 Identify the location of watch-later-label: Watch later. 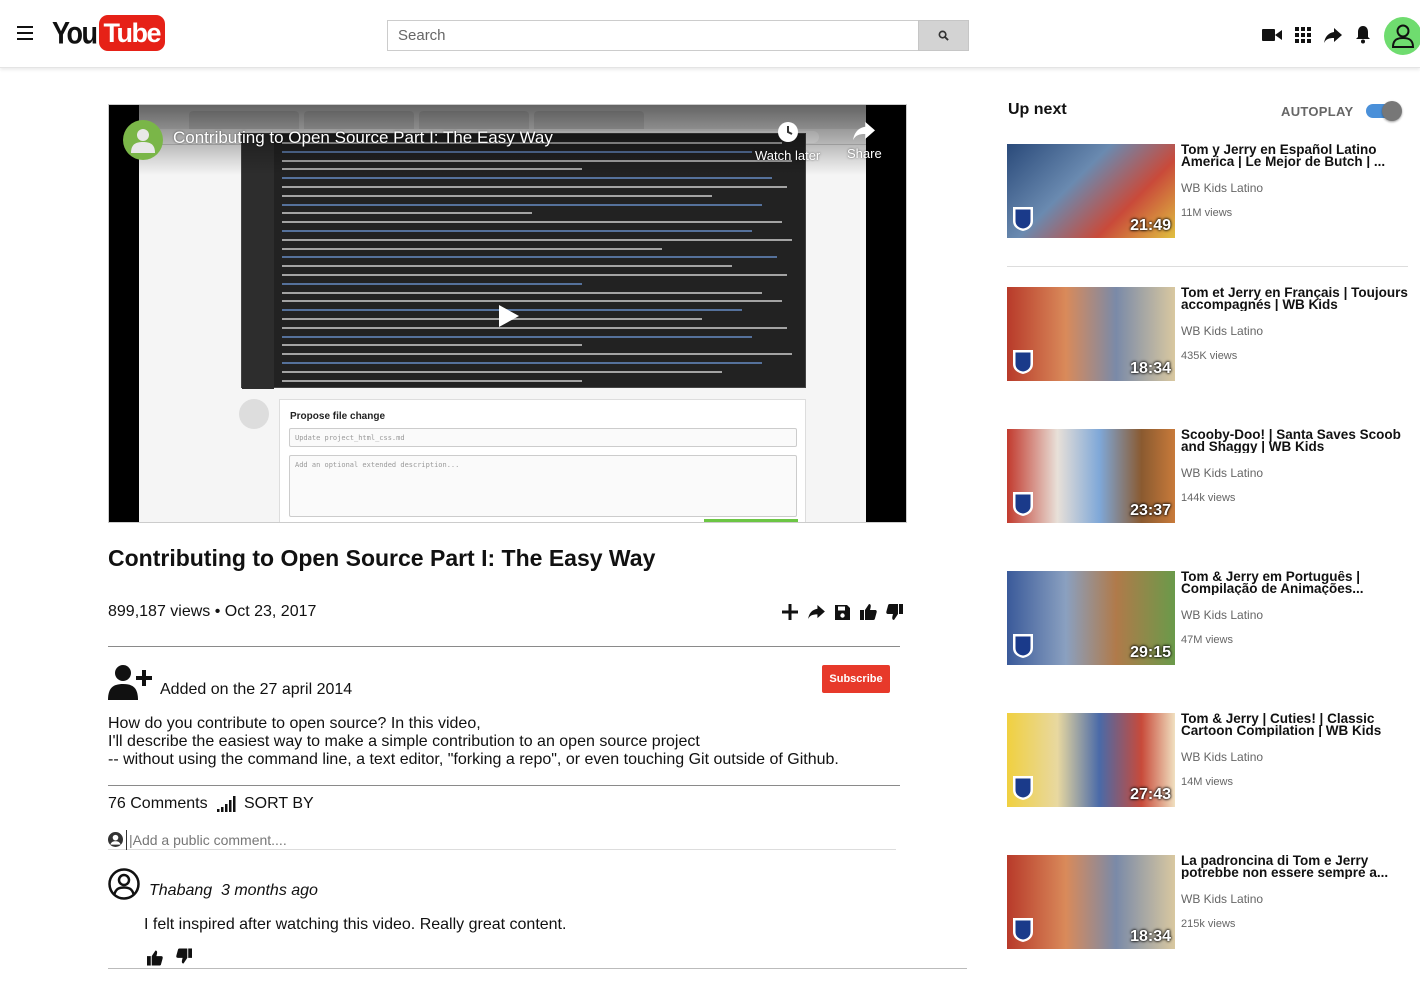
(788, 155).